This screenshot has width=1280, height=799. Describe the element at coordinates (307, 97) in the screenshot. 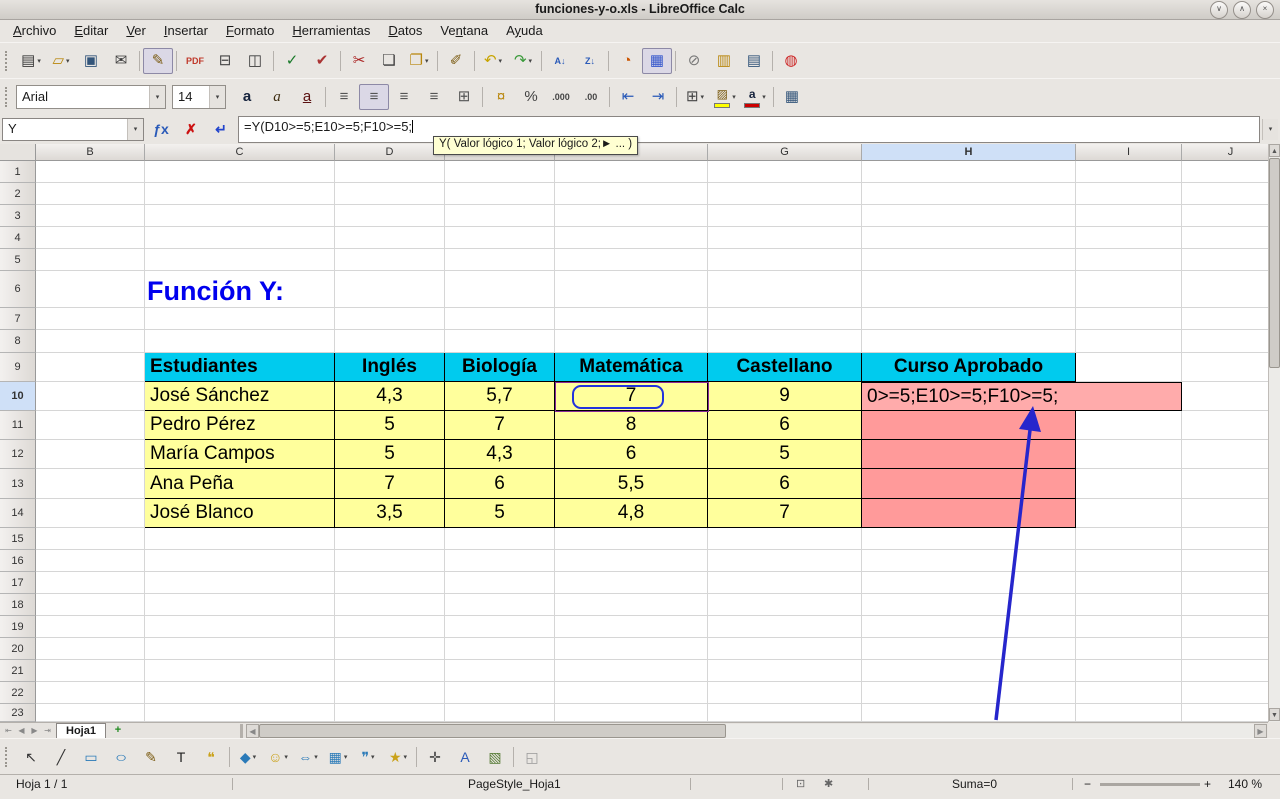

I see `underline-button: a` at that location.